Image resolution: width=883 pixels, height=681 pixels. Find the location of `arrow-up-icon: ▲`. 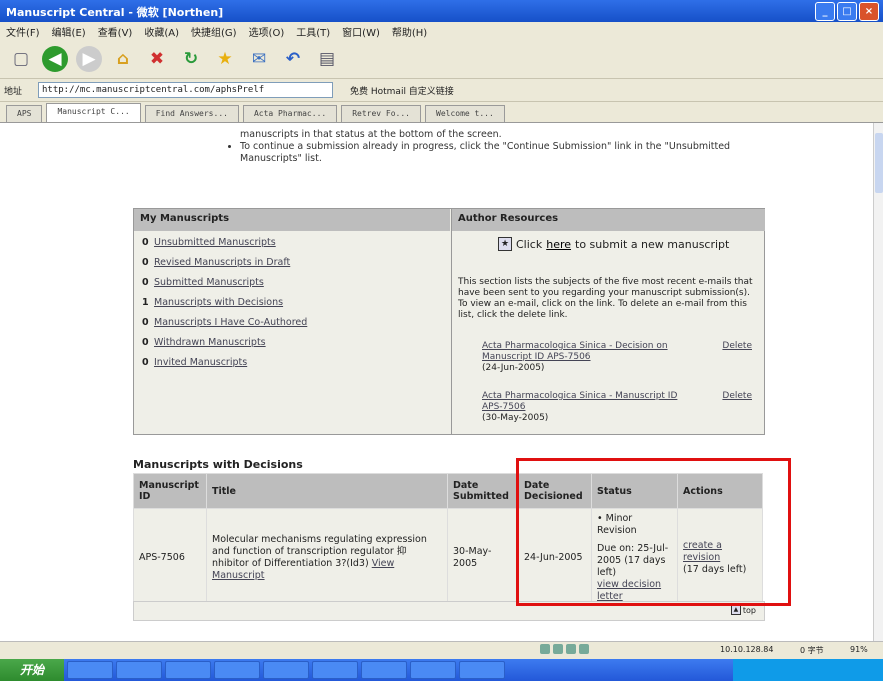

arrow-up-icon: ▲ is located at coordinates (735, 610).